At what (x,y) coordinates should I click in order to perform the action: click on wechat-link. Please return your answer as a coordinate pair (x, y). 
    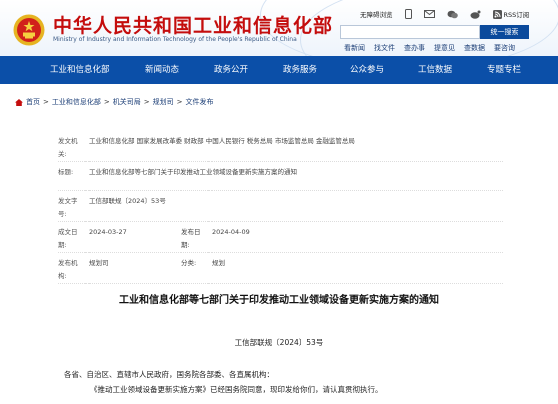
    Looking at the image, I should click on (452, 14).